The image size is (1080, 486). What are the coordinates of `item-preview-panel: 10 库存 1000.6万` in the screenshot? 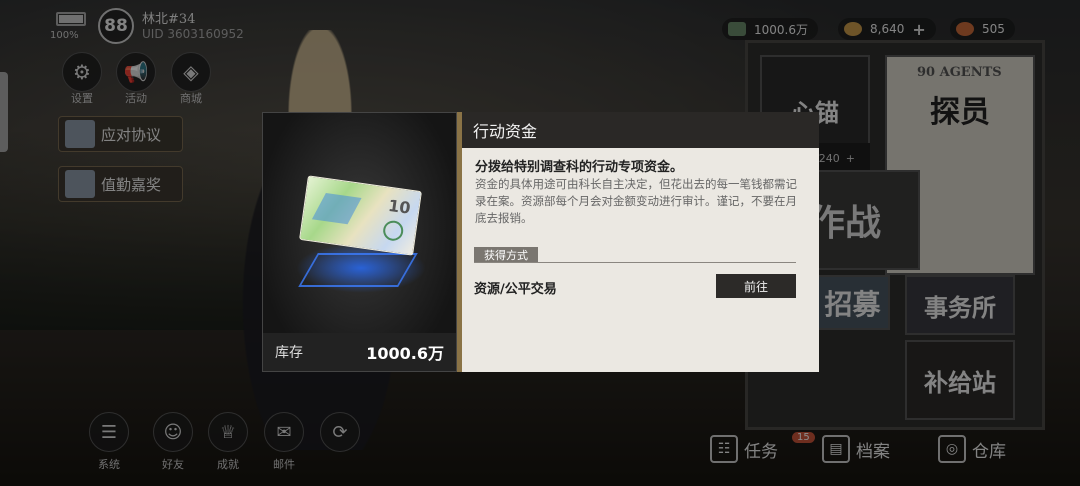 It's located at (359, 242).